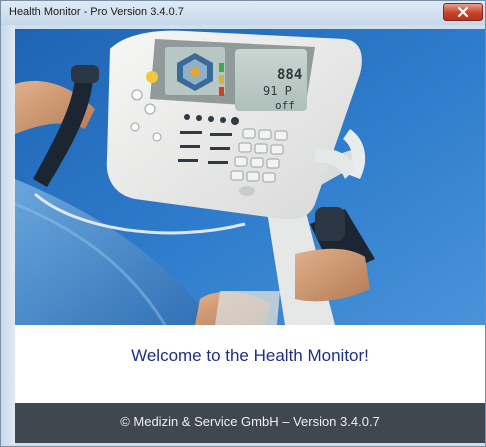 The image size is (486, 447). What do you see at coordinates (250, 355) in the screenshot?
I see `welcome-message: Welcome to the Health Monitor!` at bounding box center [250, 355].